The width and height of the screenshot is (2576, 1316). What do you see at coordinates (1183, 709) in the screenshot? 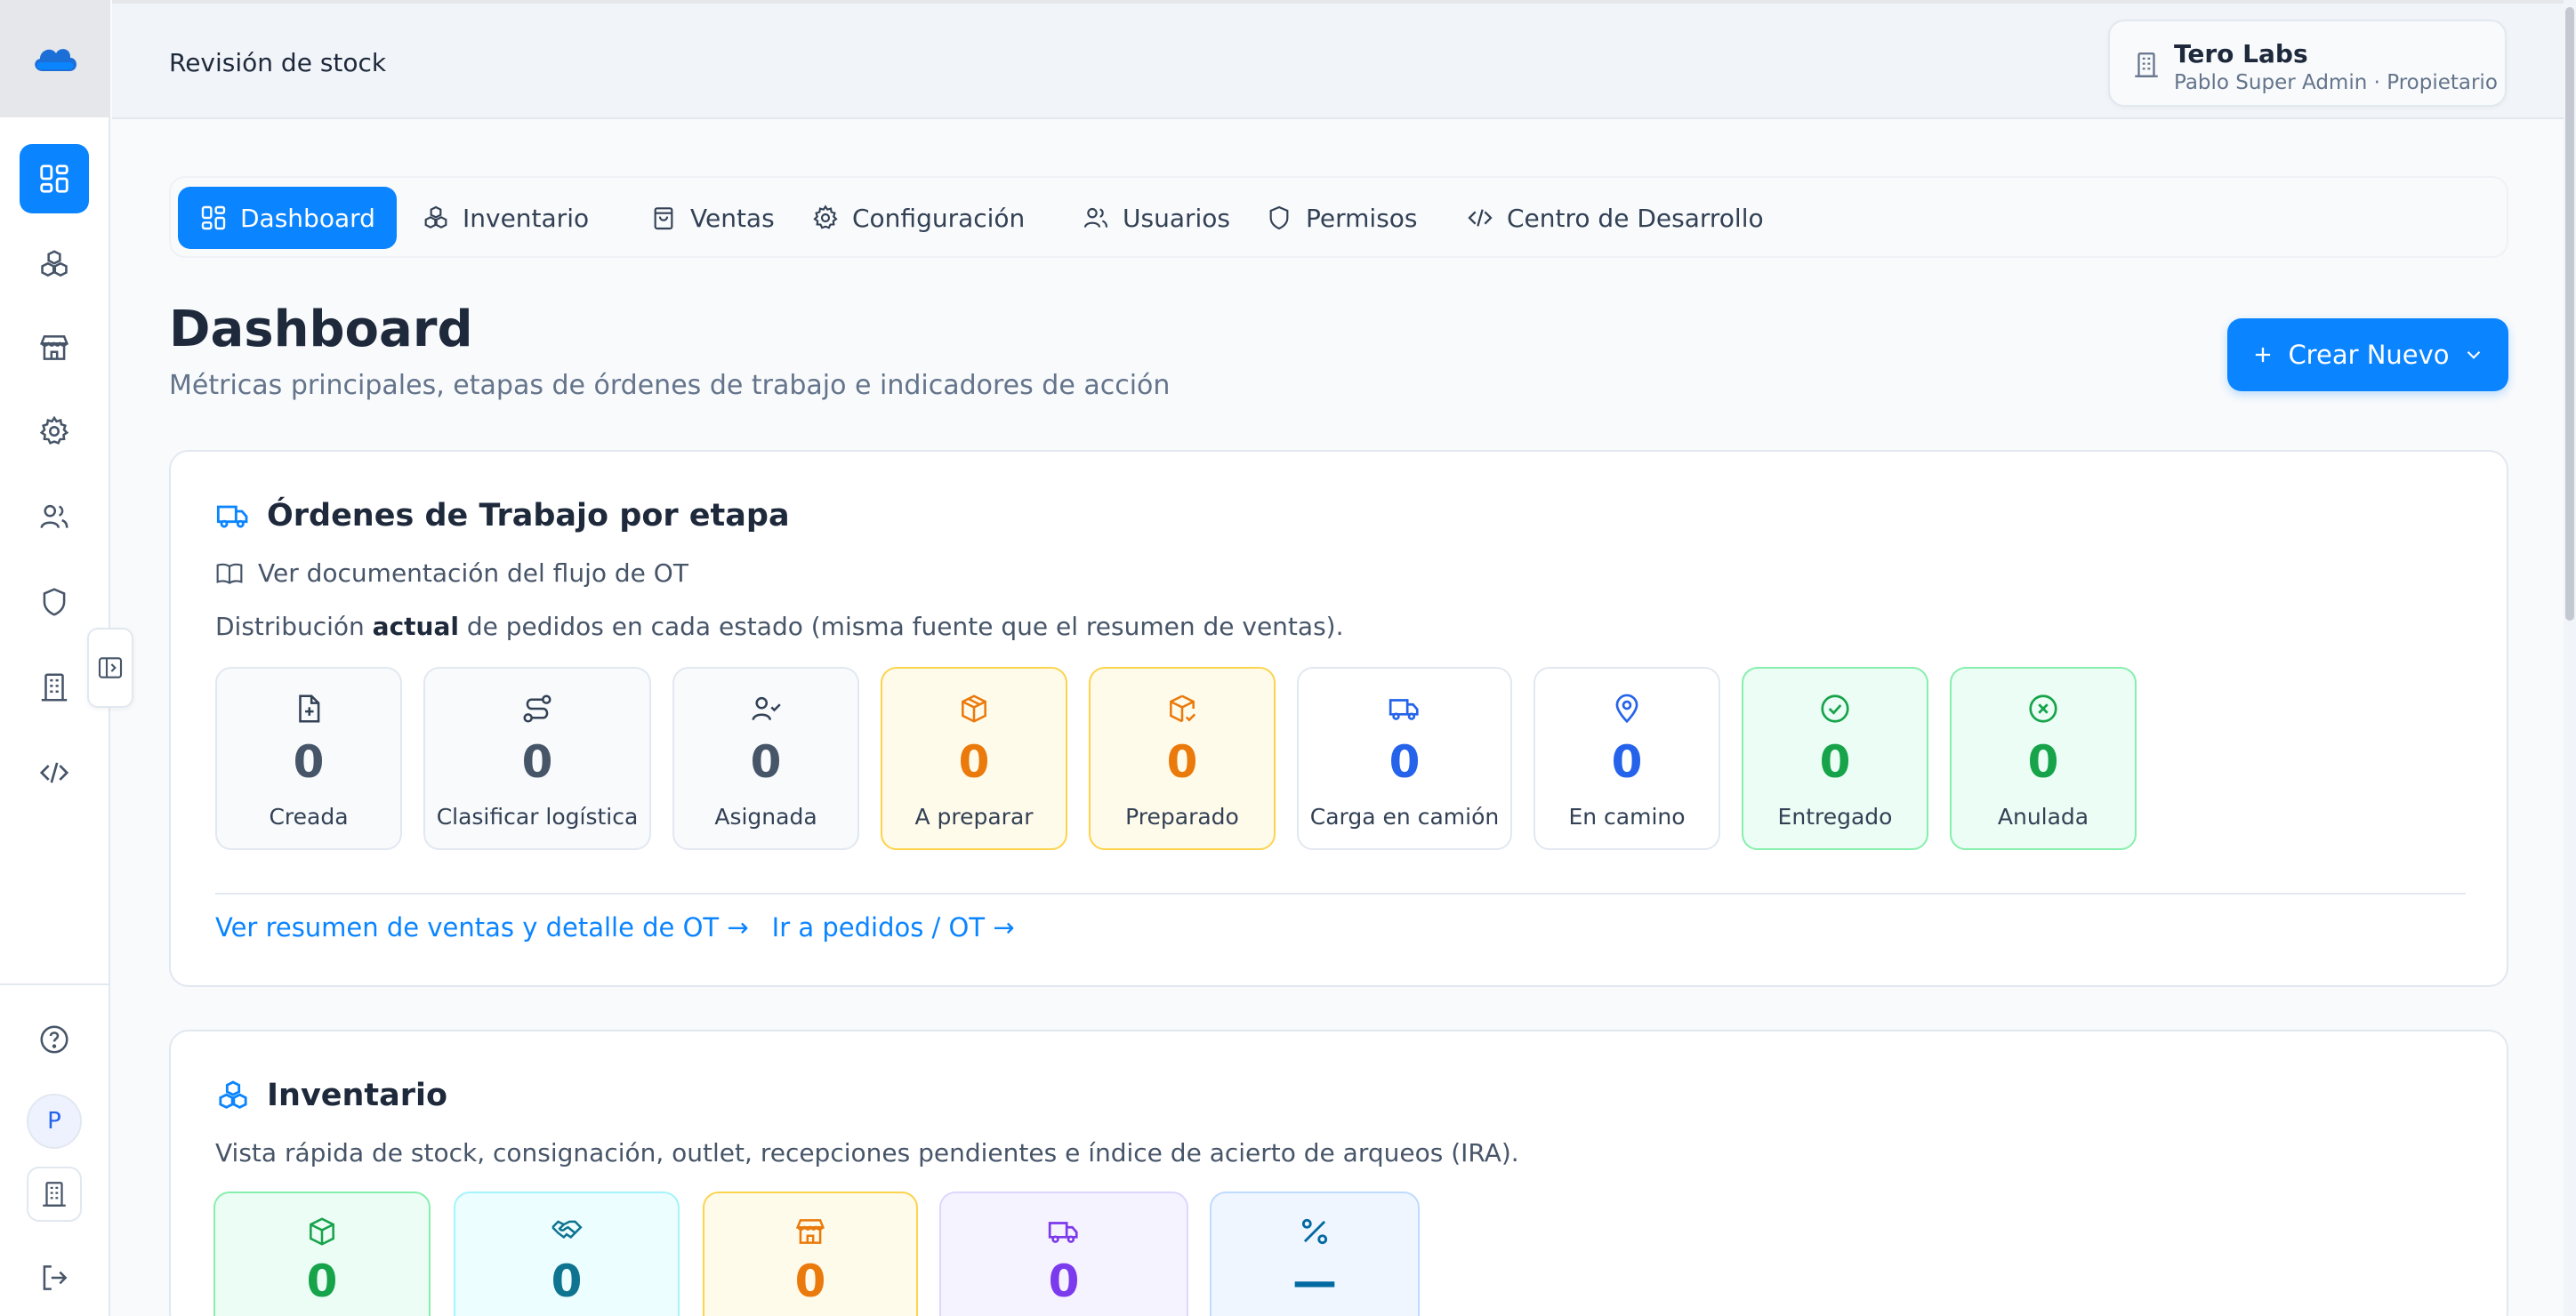
I see `package-check-icon` at bounding box center [1183, 709].